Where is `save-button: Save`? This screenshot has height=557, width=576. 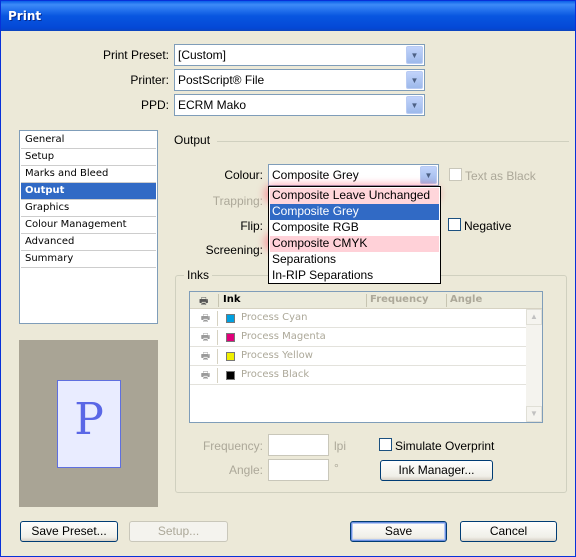
save-button: Save is located at coordinates (398, 531).